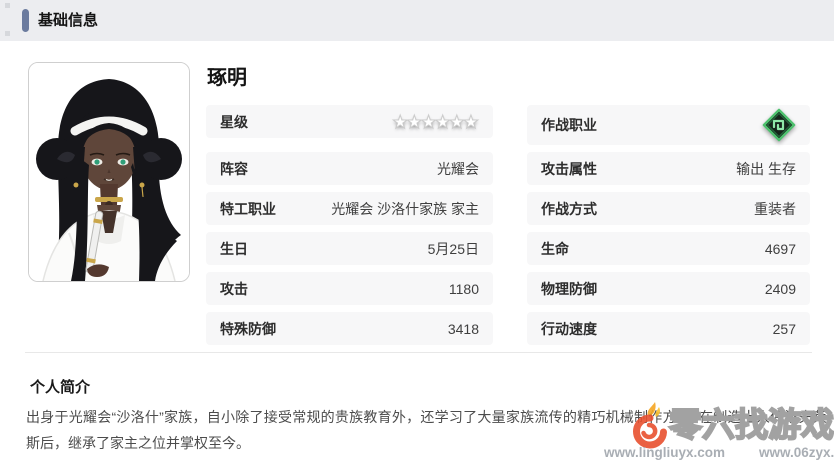 The width and height of the screenshot is (834, 465). I want to click on combat-class-diamond-icon, so click(779, 125).